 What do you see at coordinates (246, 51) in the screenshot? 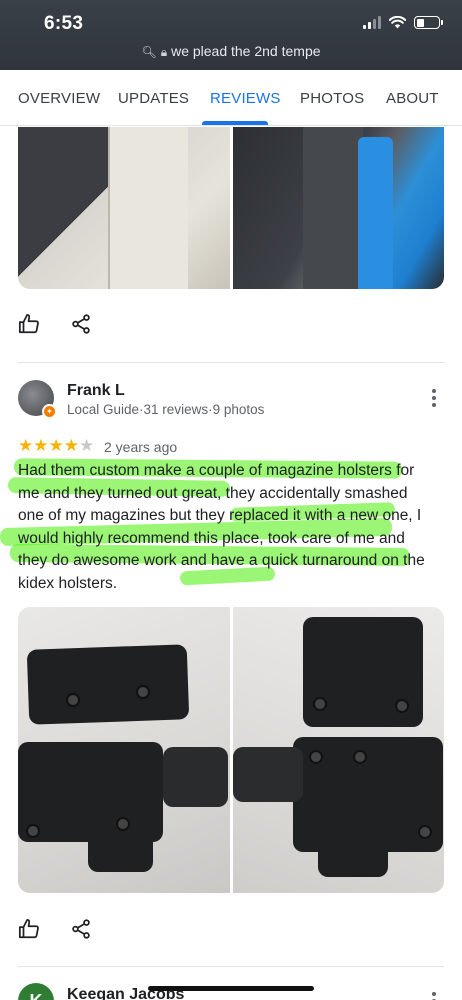
I see `url-text: we plead the 2nd tempe` at bounding box center [246, 51].